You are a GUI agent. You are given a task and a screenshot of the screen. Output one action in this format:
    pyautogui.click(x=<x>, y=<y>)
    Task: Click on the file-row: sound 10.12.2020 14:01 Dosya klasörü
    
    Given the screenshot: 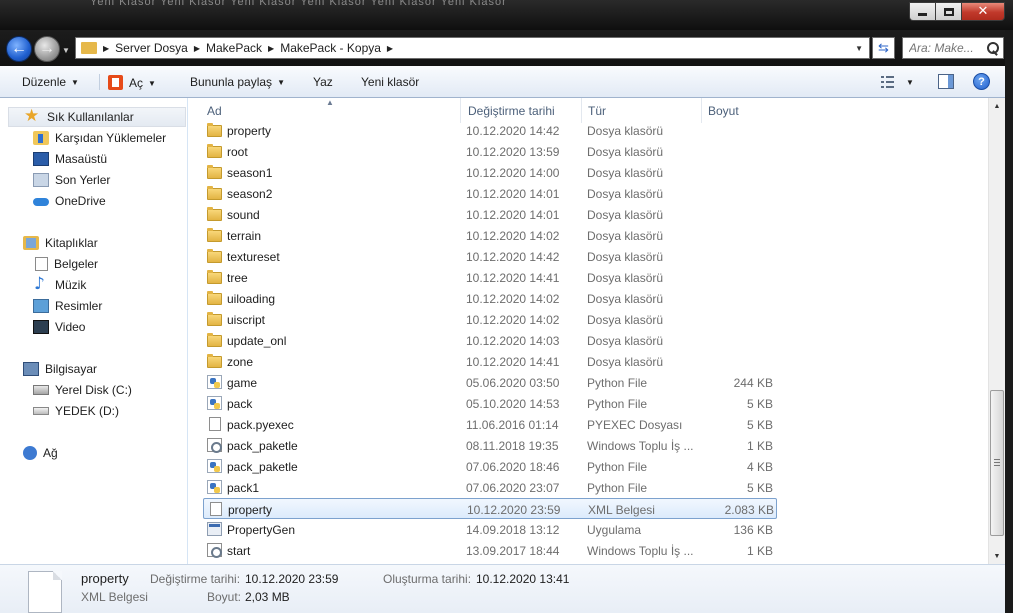 What is the action you would take?
    pyautogui.click(x=490, y=214)
    